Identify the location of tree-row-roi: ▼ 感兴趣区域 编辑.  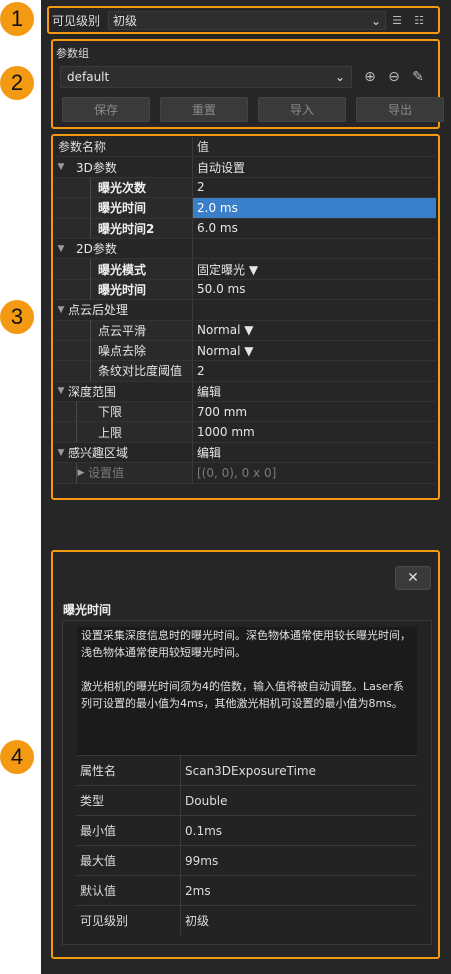
(245, 453).